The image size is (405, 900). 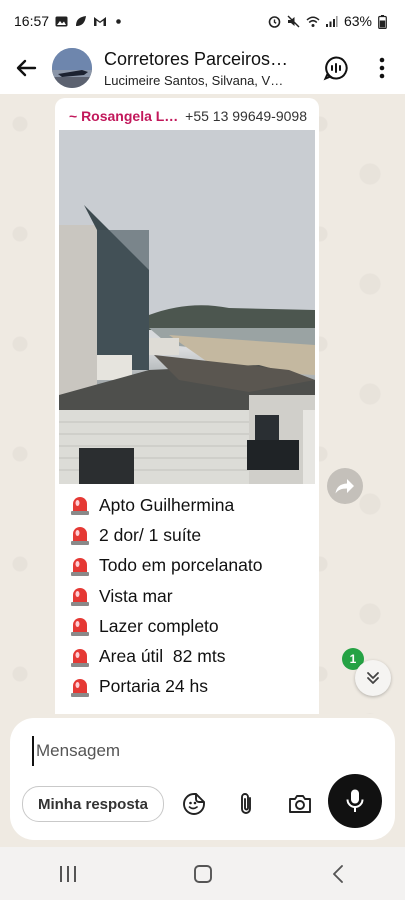 What do you see at coordinates (32, 21) in the screenshot?
I see `status-time: 16:57` at bounding box center [32, 21].